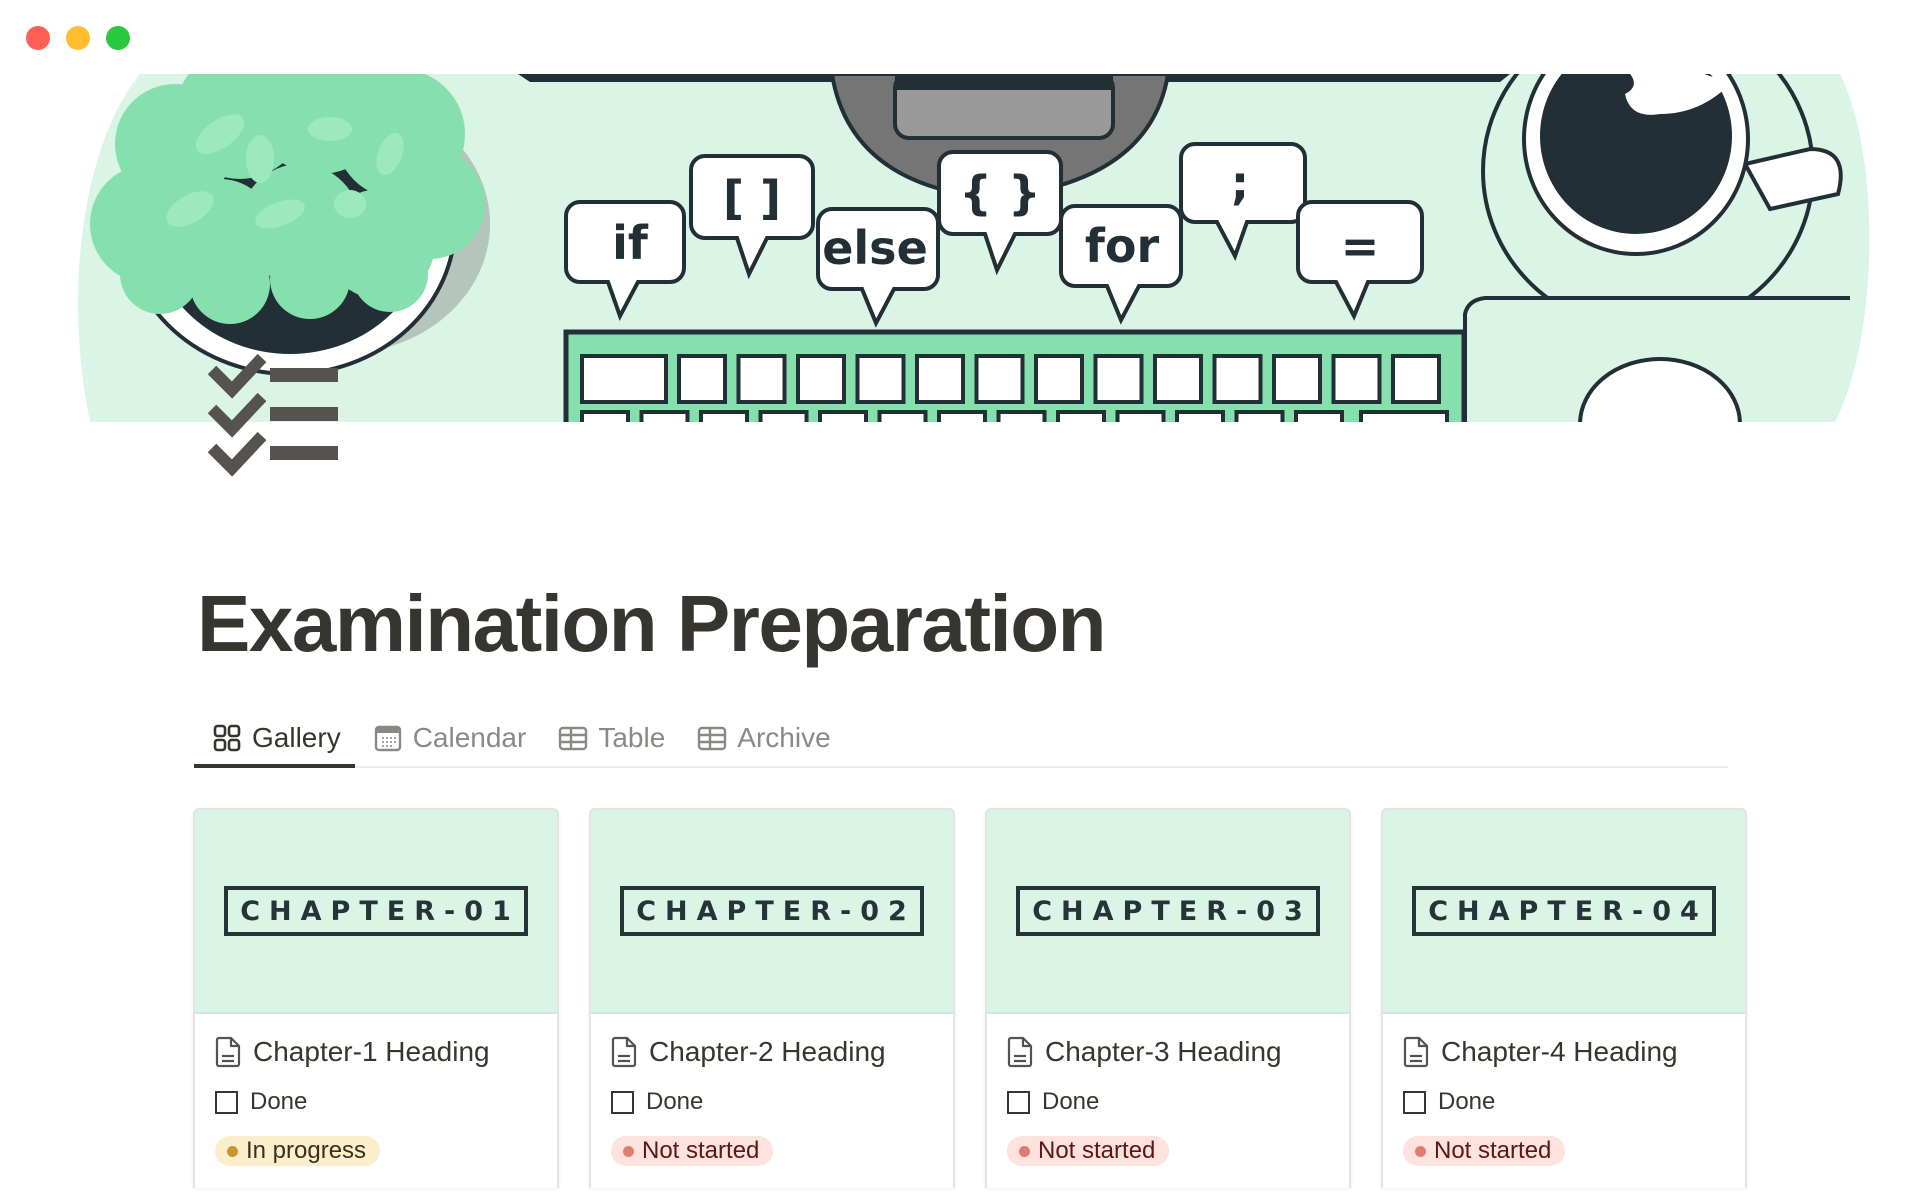 Image resolution: width=1920 pixels, height=1200 pixels. I want to click on plant-leaves, so click(287, 199).